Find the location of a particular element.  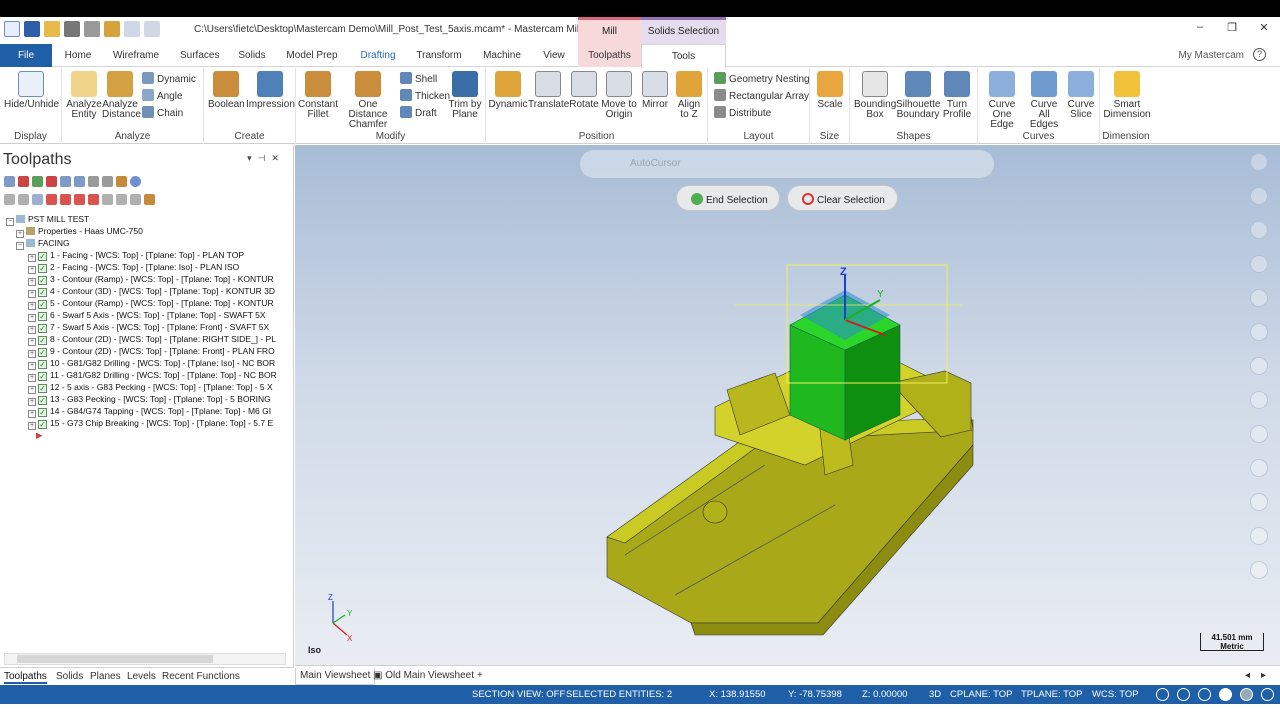

mode-3d: 3D is located at coordinates (935, 694).